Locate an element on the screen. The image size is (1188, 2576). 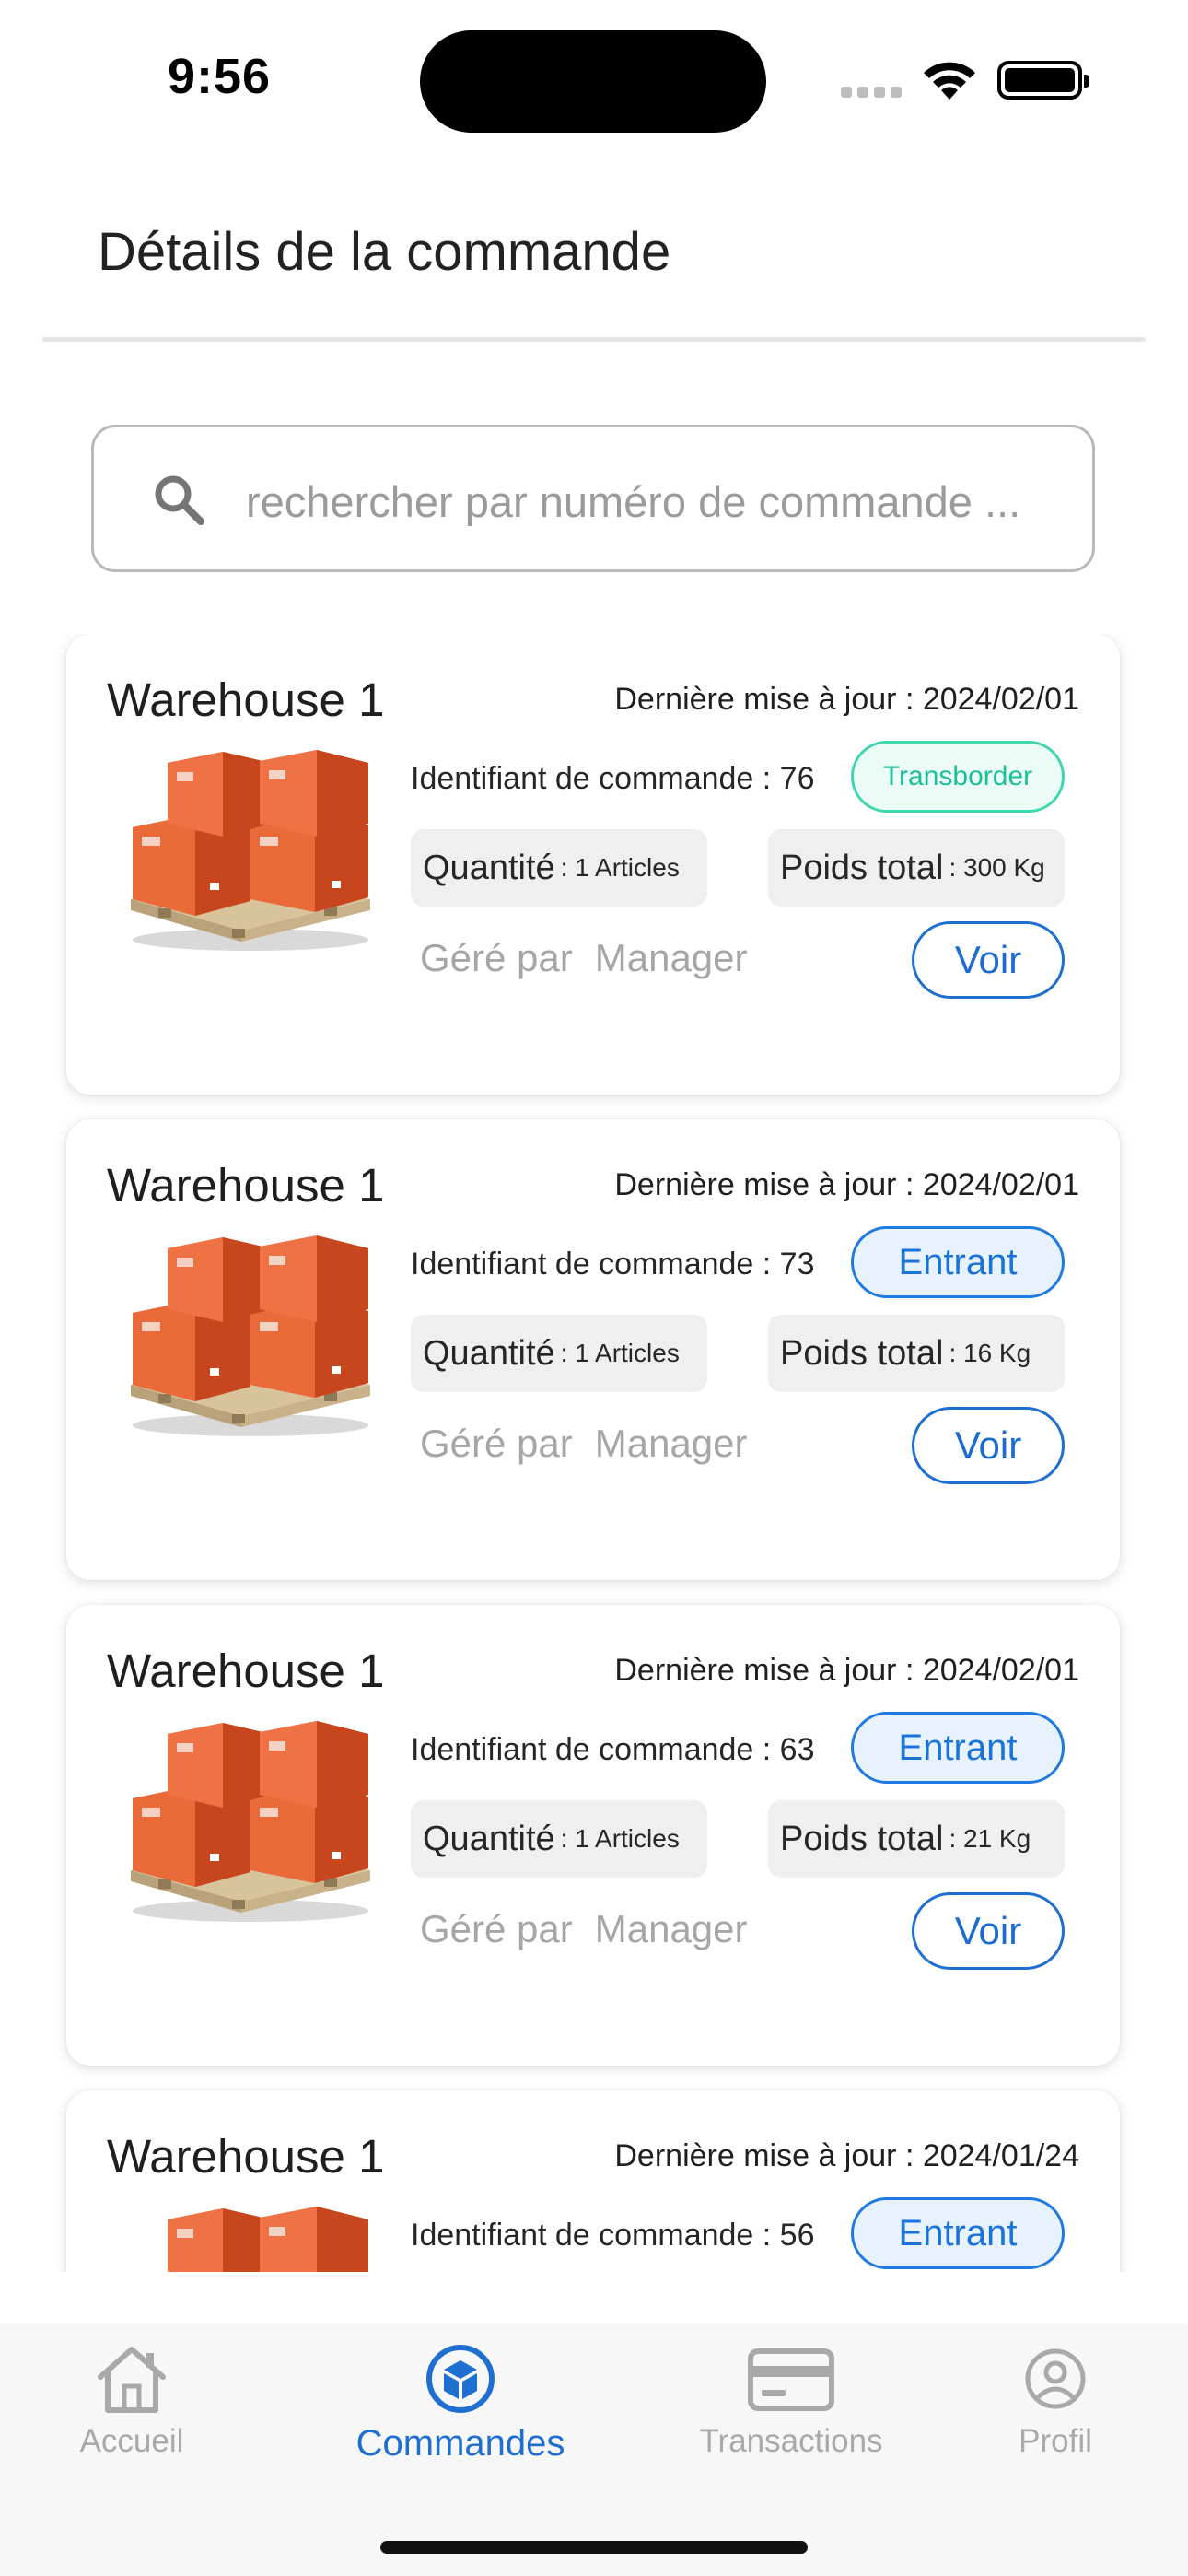
weight-value: : 21 Kg is located at coordinates (990, 1838).